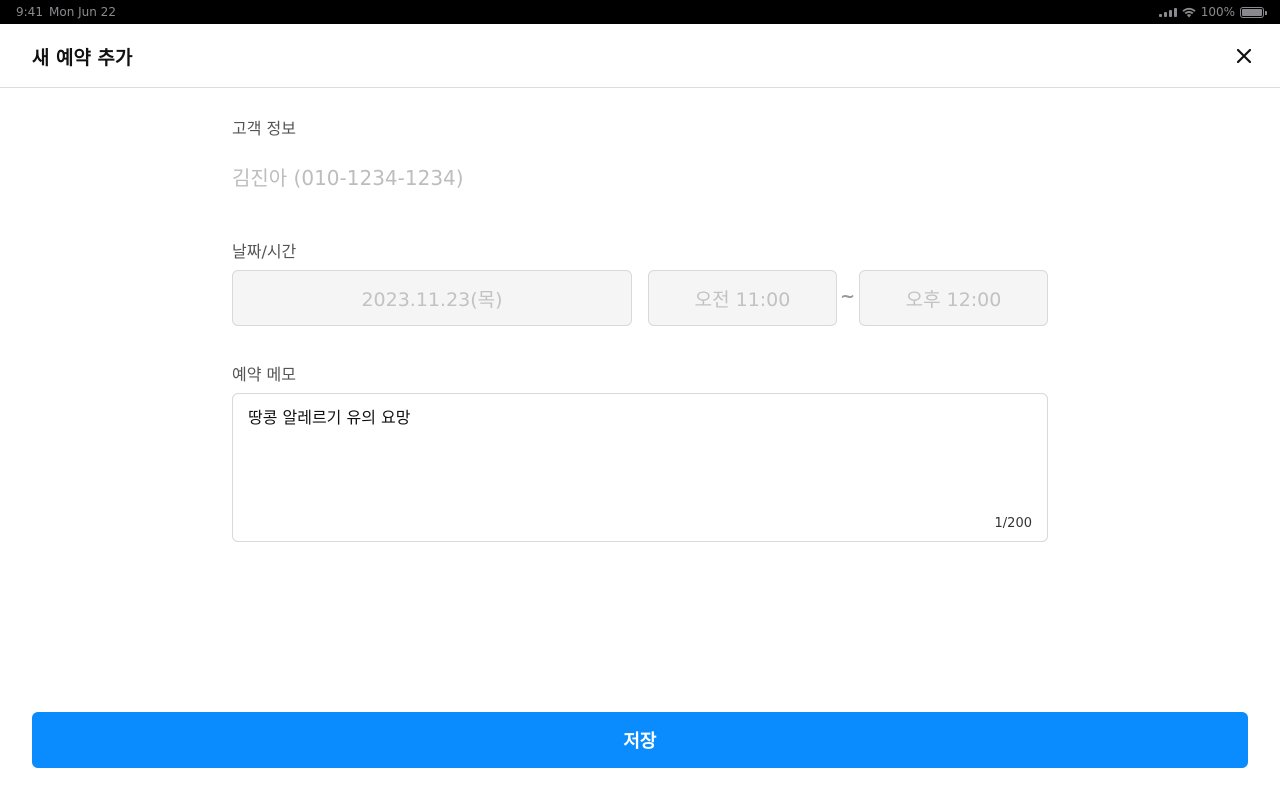 Image resolution: width=1280 pixels, height=800 pixels. I want to click on cellular-signal-icon, so click(1167, 12).